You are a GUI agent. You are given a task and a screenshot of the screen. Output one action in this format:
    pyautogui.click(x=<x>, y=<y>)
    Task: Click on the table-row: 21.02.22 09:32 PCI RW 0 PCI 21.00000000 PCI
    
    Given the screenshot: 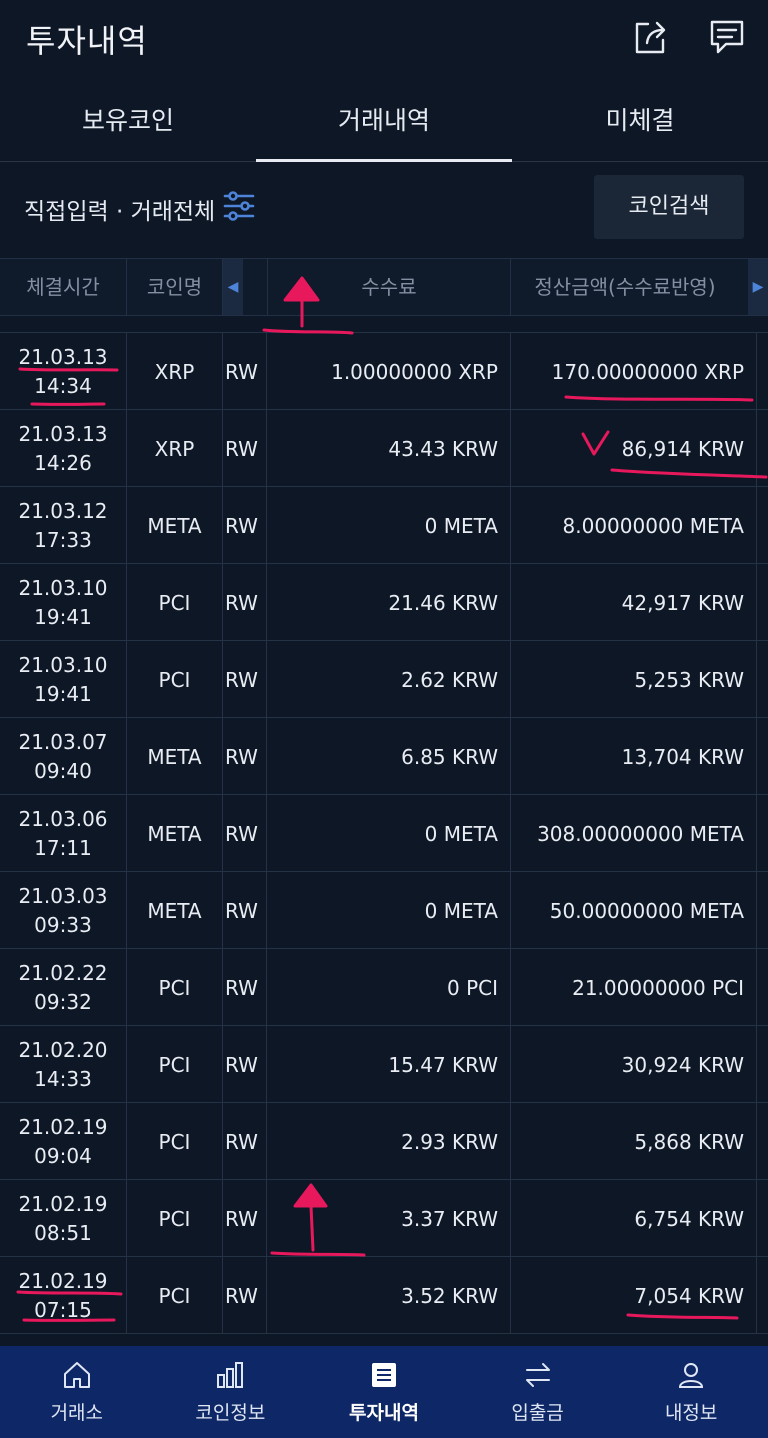 What is the action you would take?
    pyautogui.click(x=384, y=987)
    